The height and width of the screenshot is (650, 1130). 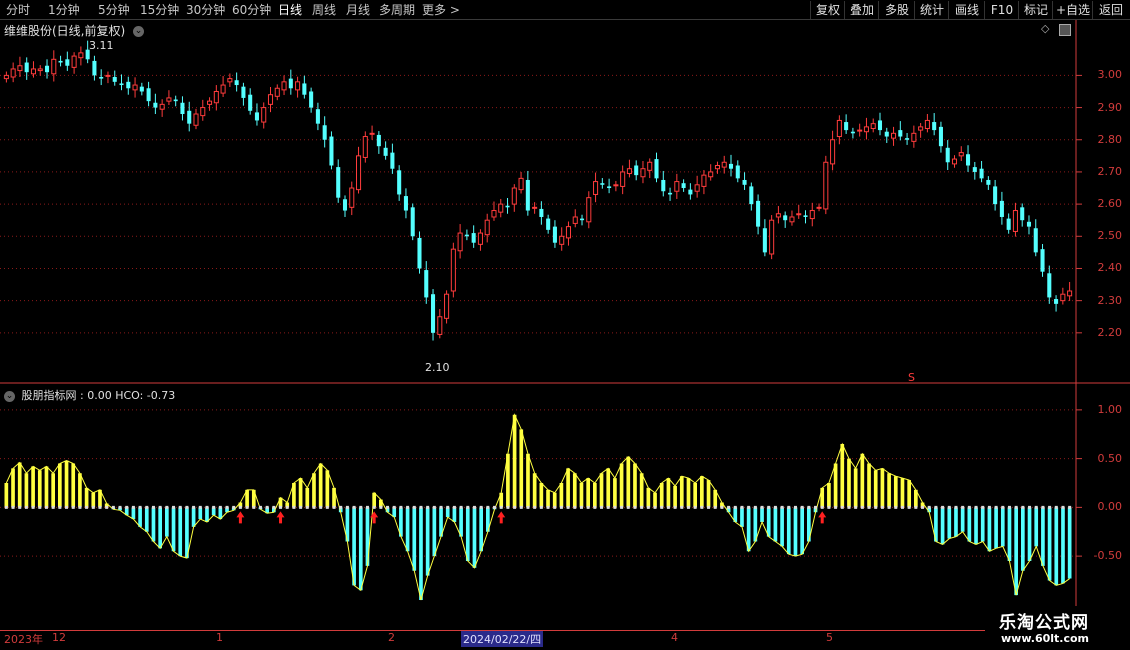 What do you see at coordinates (822, 517) in the screenshot?
I see `buy-arrow-icon` at bounding box center [822, 517].